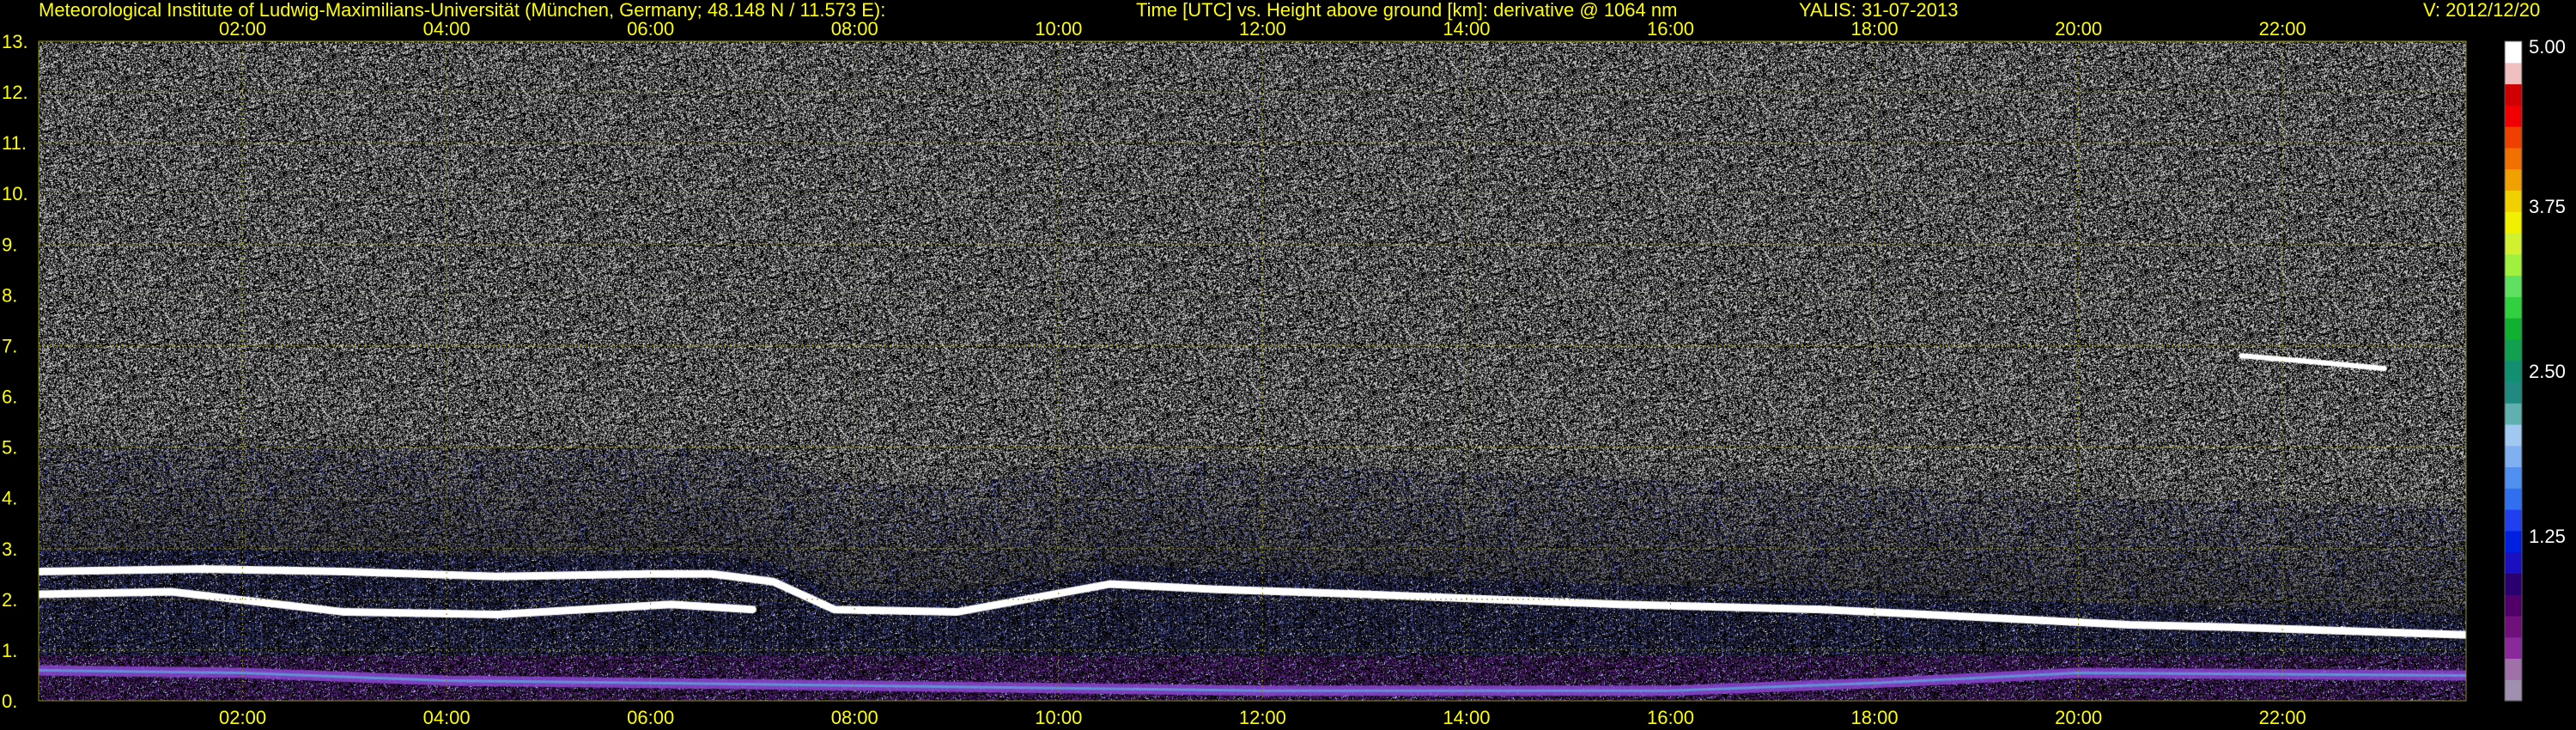 The height and width of the screenshot is (730, 2576). Describe the element at coordinates (15, 92) in the screenshot. I see `y-tick-label: 12.` at that location.